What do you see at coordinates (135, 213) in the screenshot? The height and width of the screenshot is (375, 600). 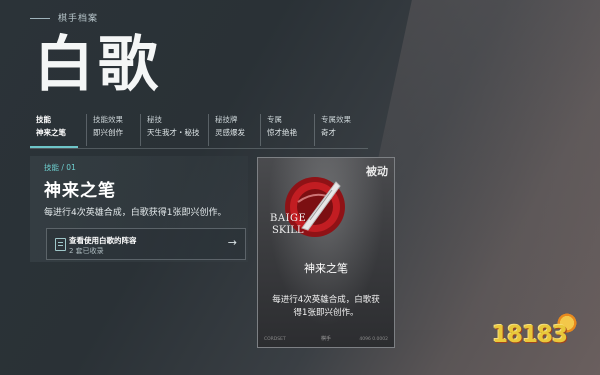 I see `skill-description: 每进行4次英雄合成，白歌获得1张即兴创作。` at bounding box center [135, 213].